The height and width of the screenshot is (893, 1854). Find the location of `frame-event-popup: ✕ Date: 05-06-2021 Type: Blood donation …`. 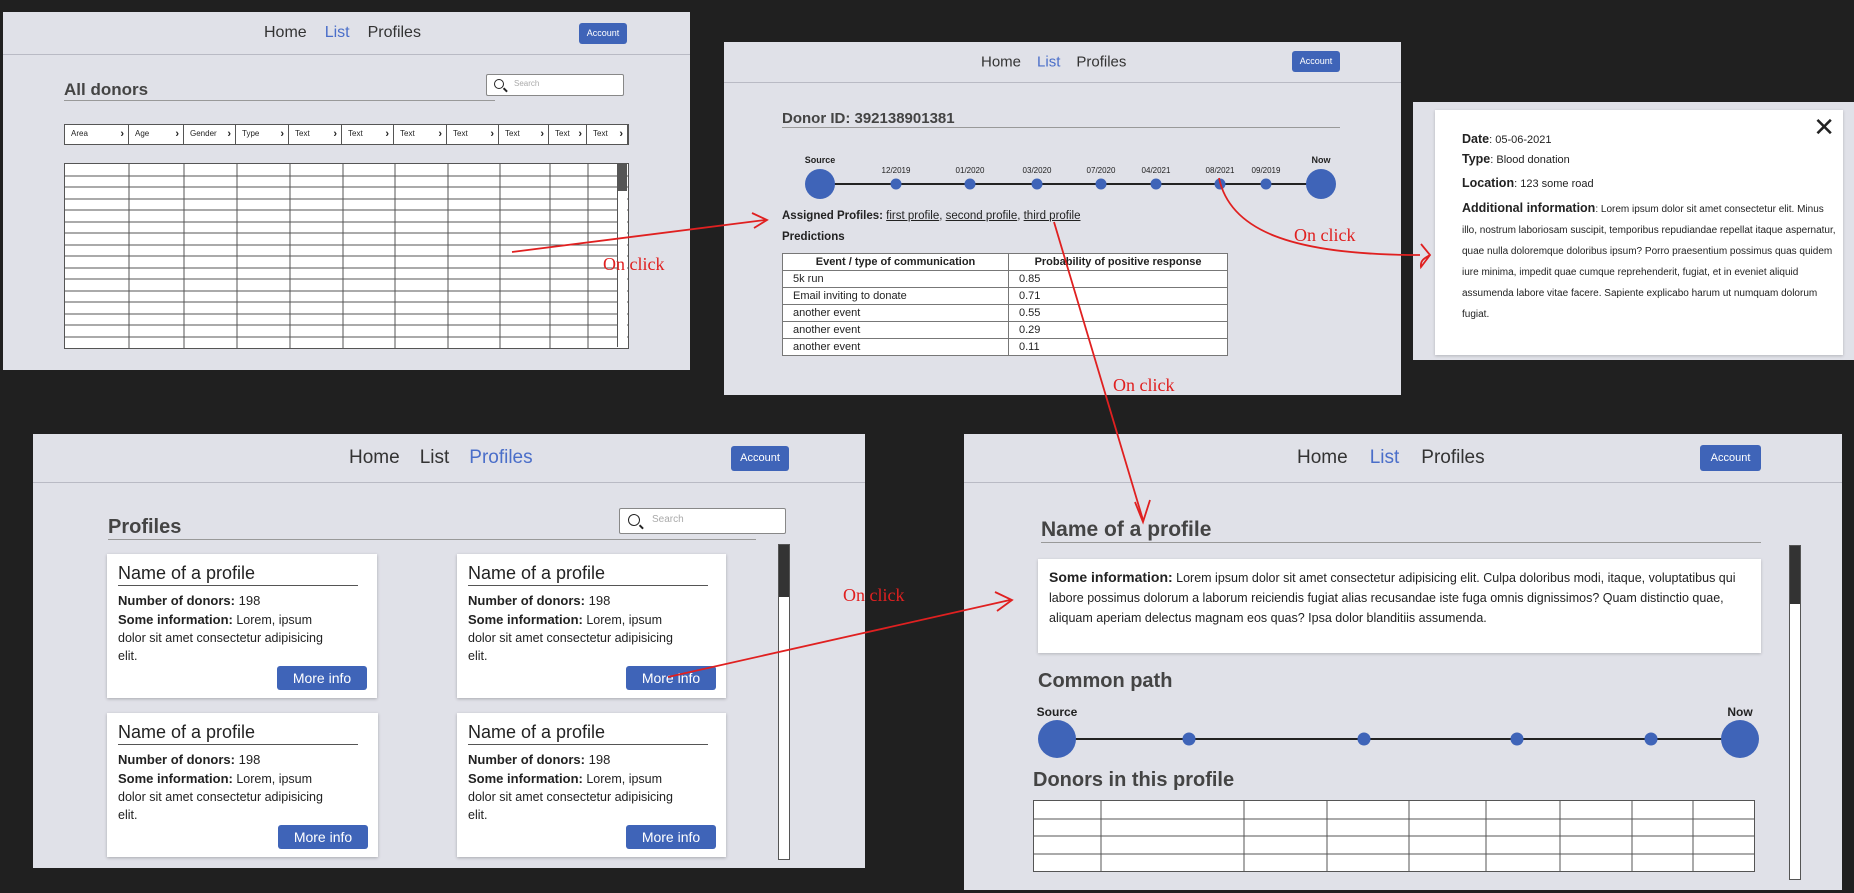

frame-event-popup: ✕ Date: 05-06-2021 Type: Blood donation … is located at coordinates (1633, 231).